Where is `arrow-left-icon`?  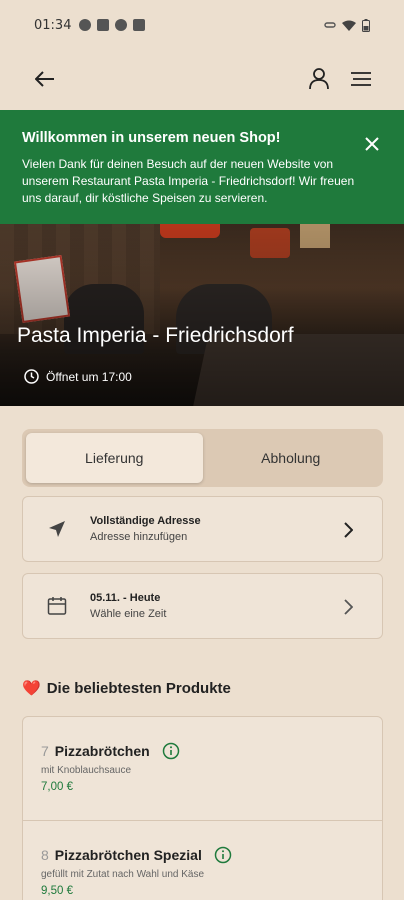 arrow-left-icon is located at coordinates (44, 79).